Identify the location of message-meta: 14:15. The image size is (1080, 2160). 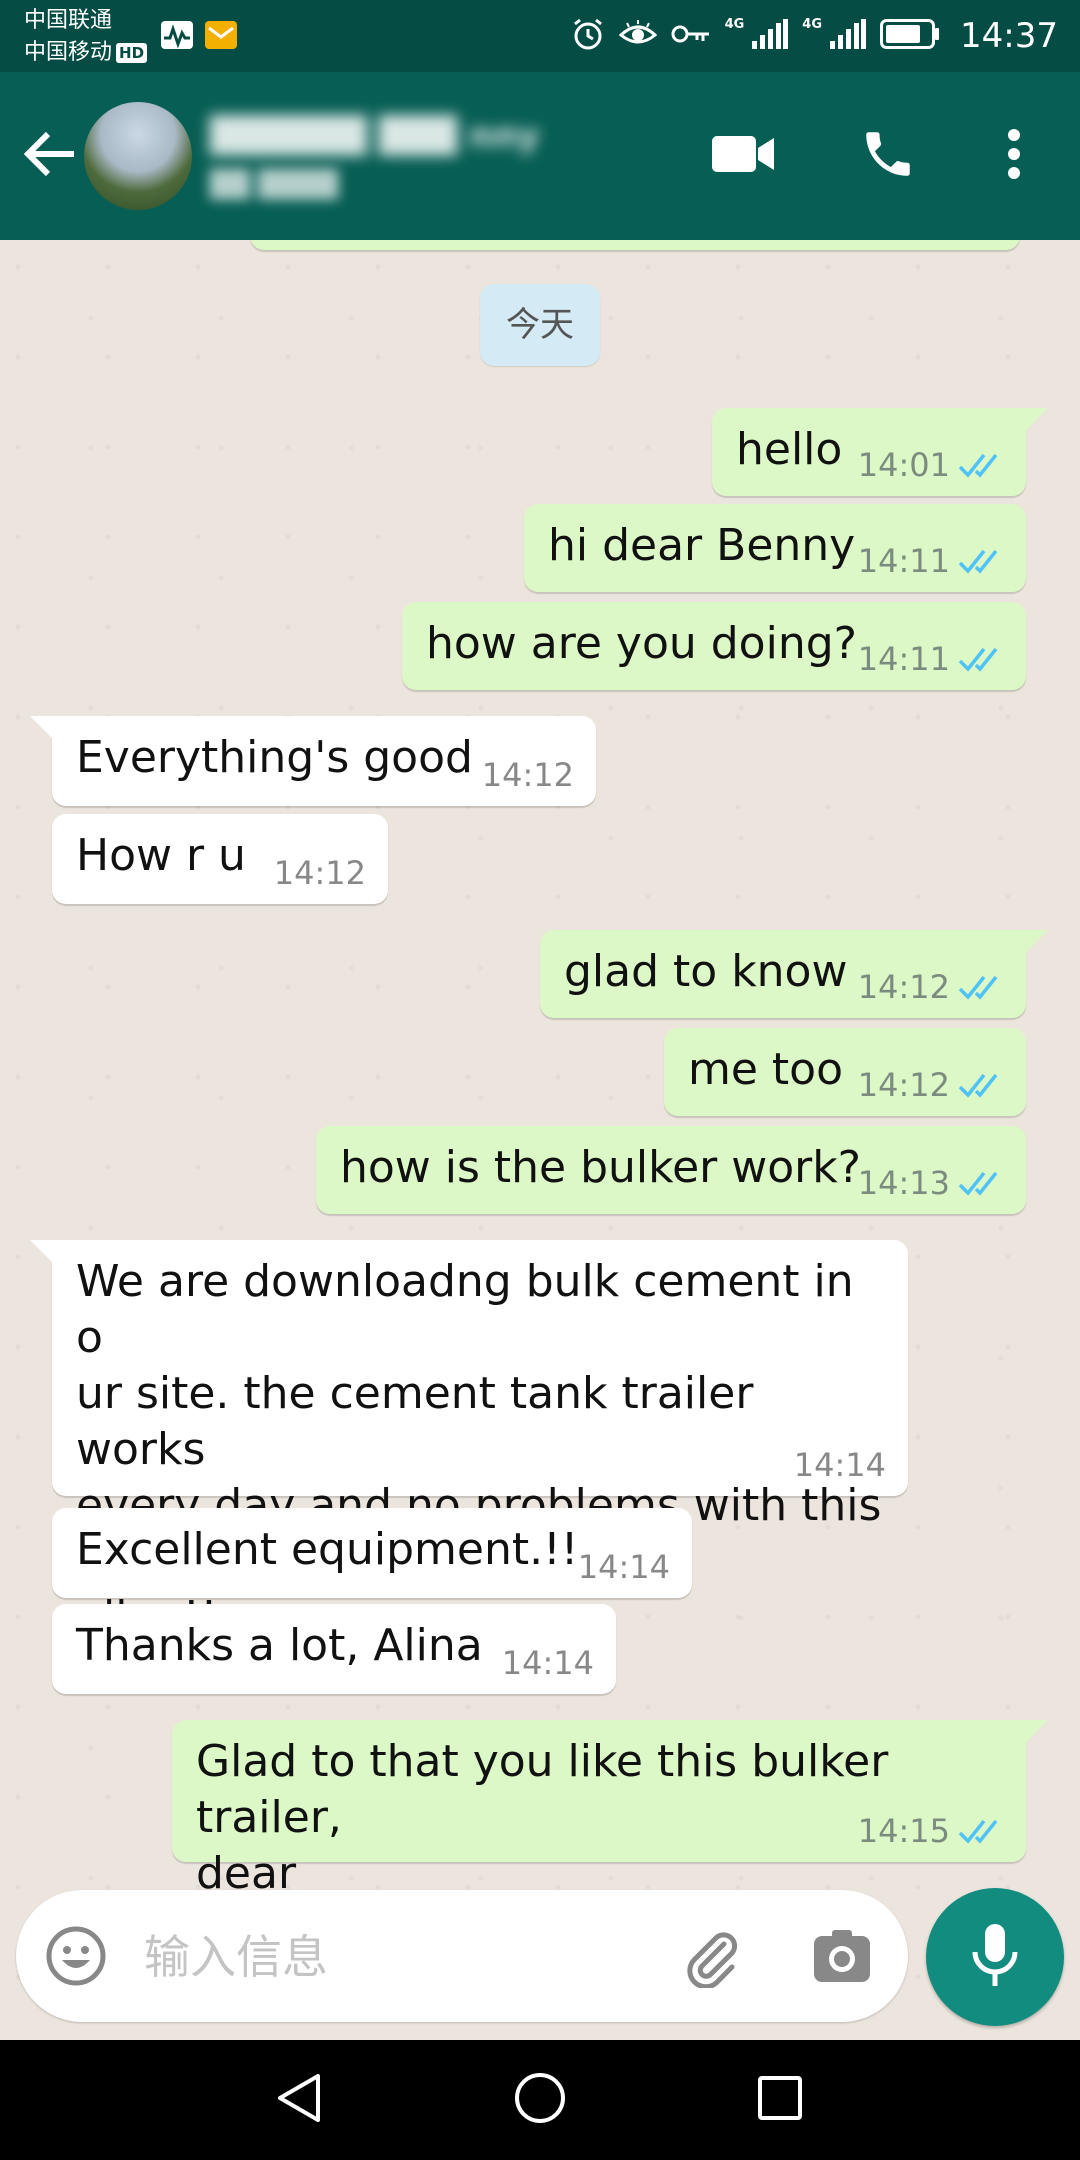
(931, 1831).